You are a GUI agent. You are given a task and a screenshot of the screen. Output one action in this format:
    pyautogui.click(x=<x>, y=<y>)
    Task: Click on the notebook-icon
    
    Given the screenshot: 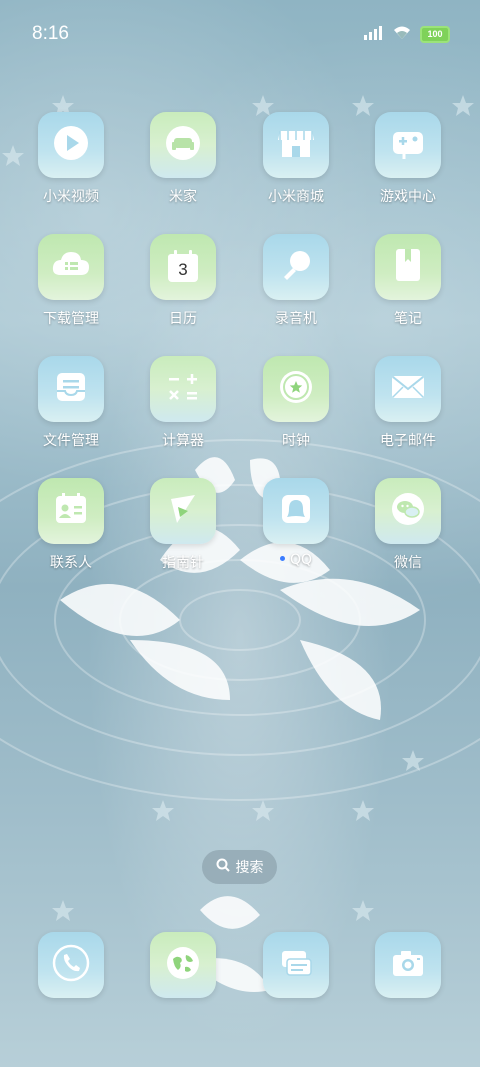 What is the action you would take?
    pyautogui.click(x=408, y=267)
    